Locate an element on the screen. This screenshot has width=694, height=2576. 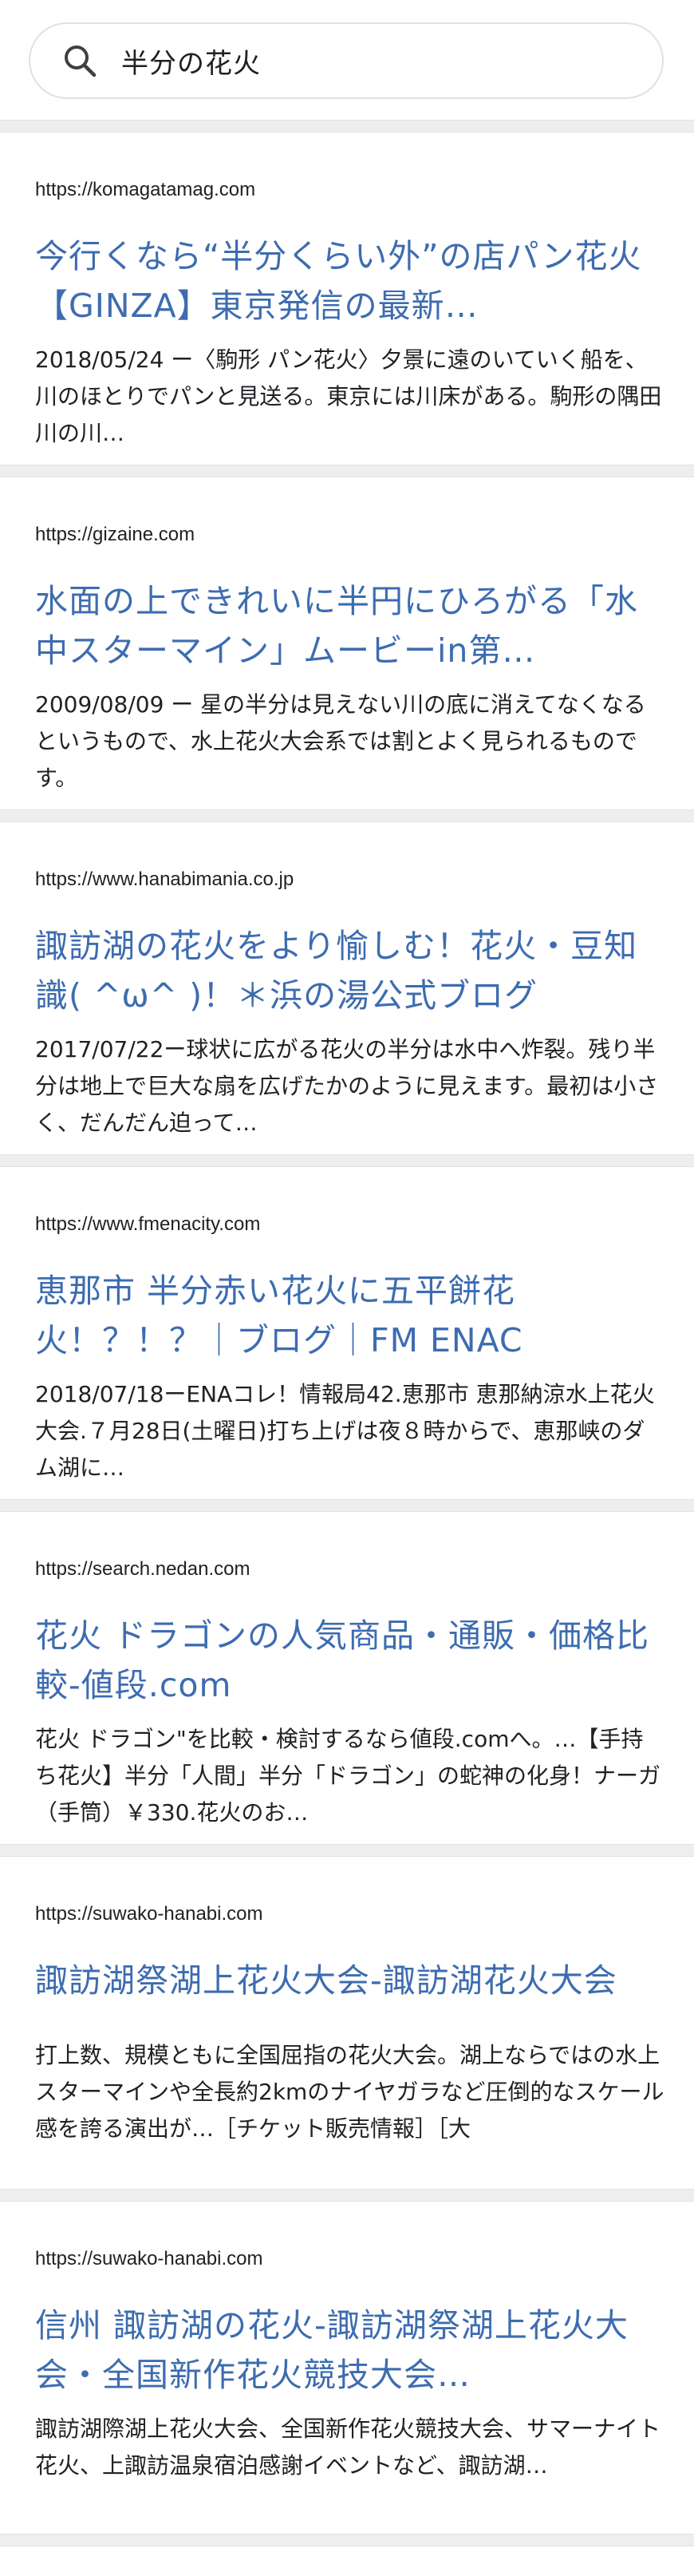
result-title-link: 諏訪湖の花火をより愉しむ！花火・豆知識( ^ω^ )！＊浜の湯公式ブログ is located at coordinates (350, 971).